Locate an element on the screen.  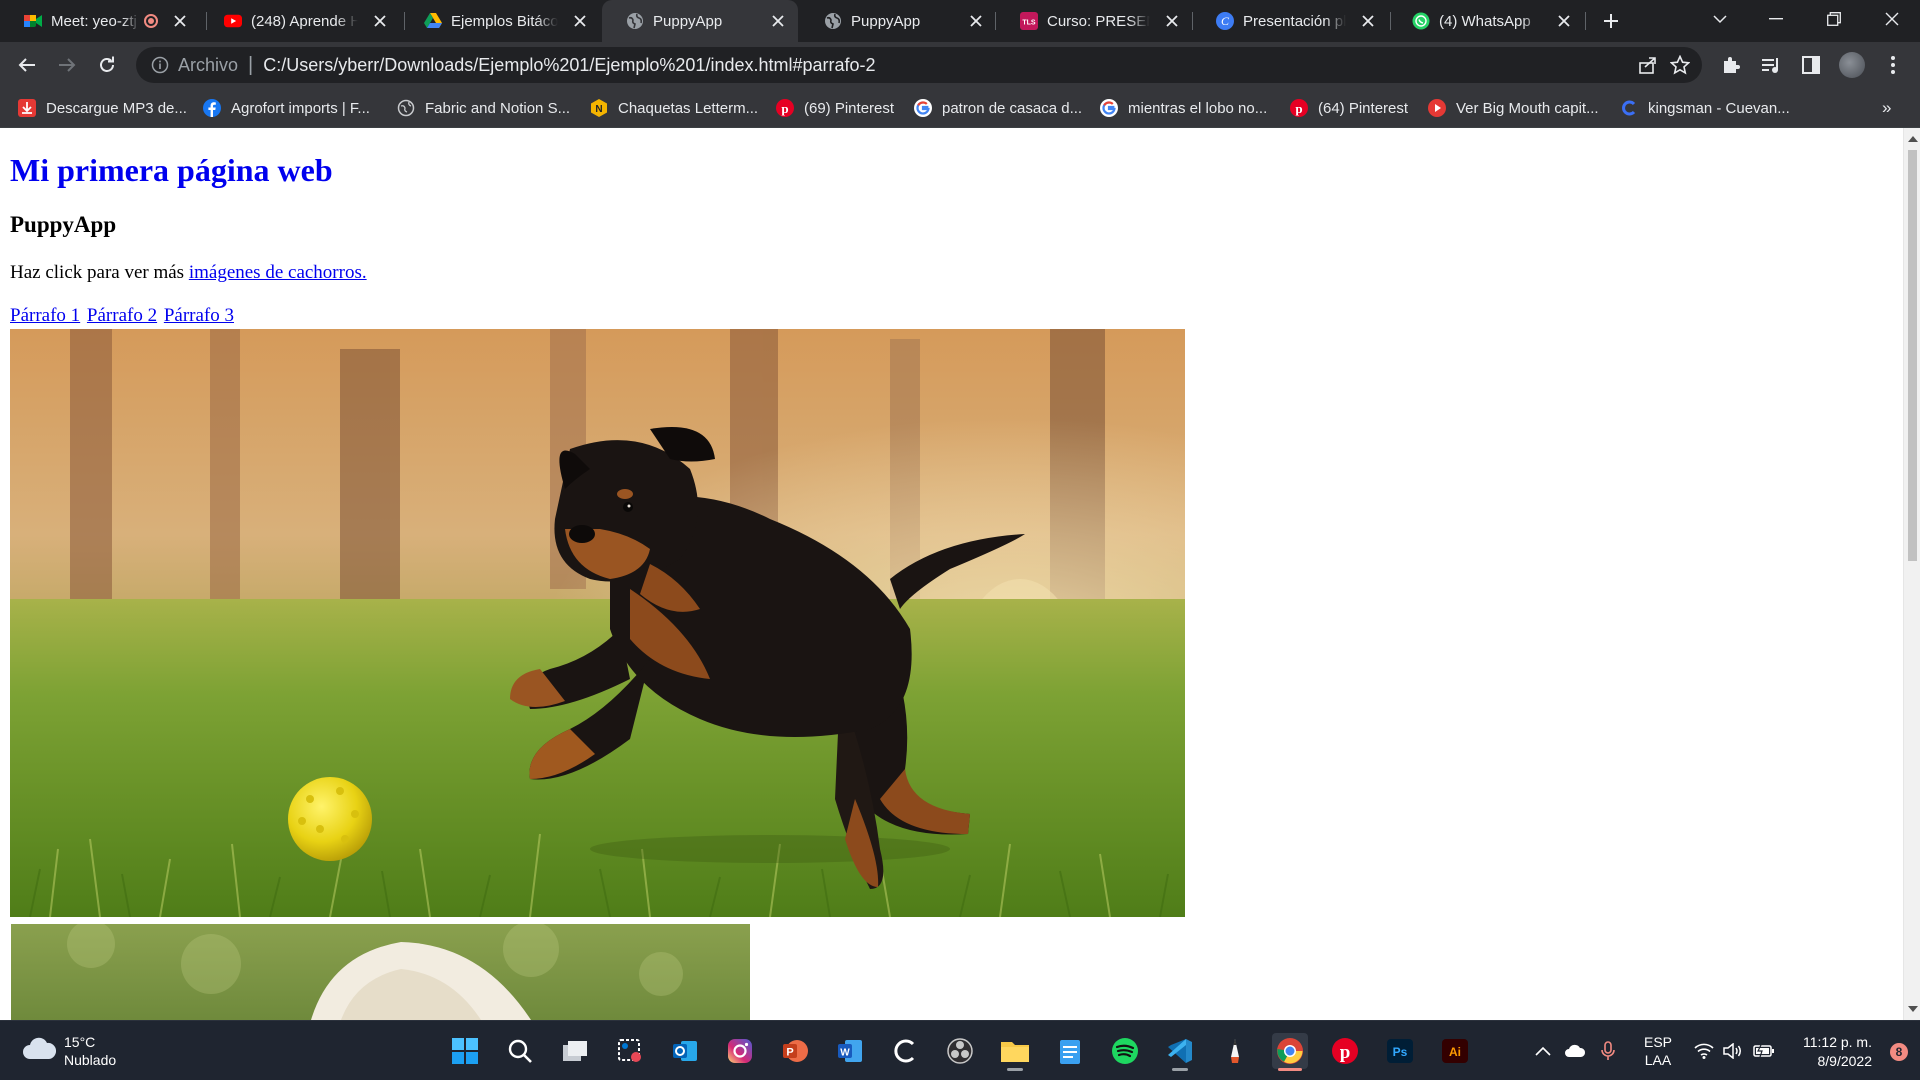
tab-search-button is located at coordinates (1720, 19).